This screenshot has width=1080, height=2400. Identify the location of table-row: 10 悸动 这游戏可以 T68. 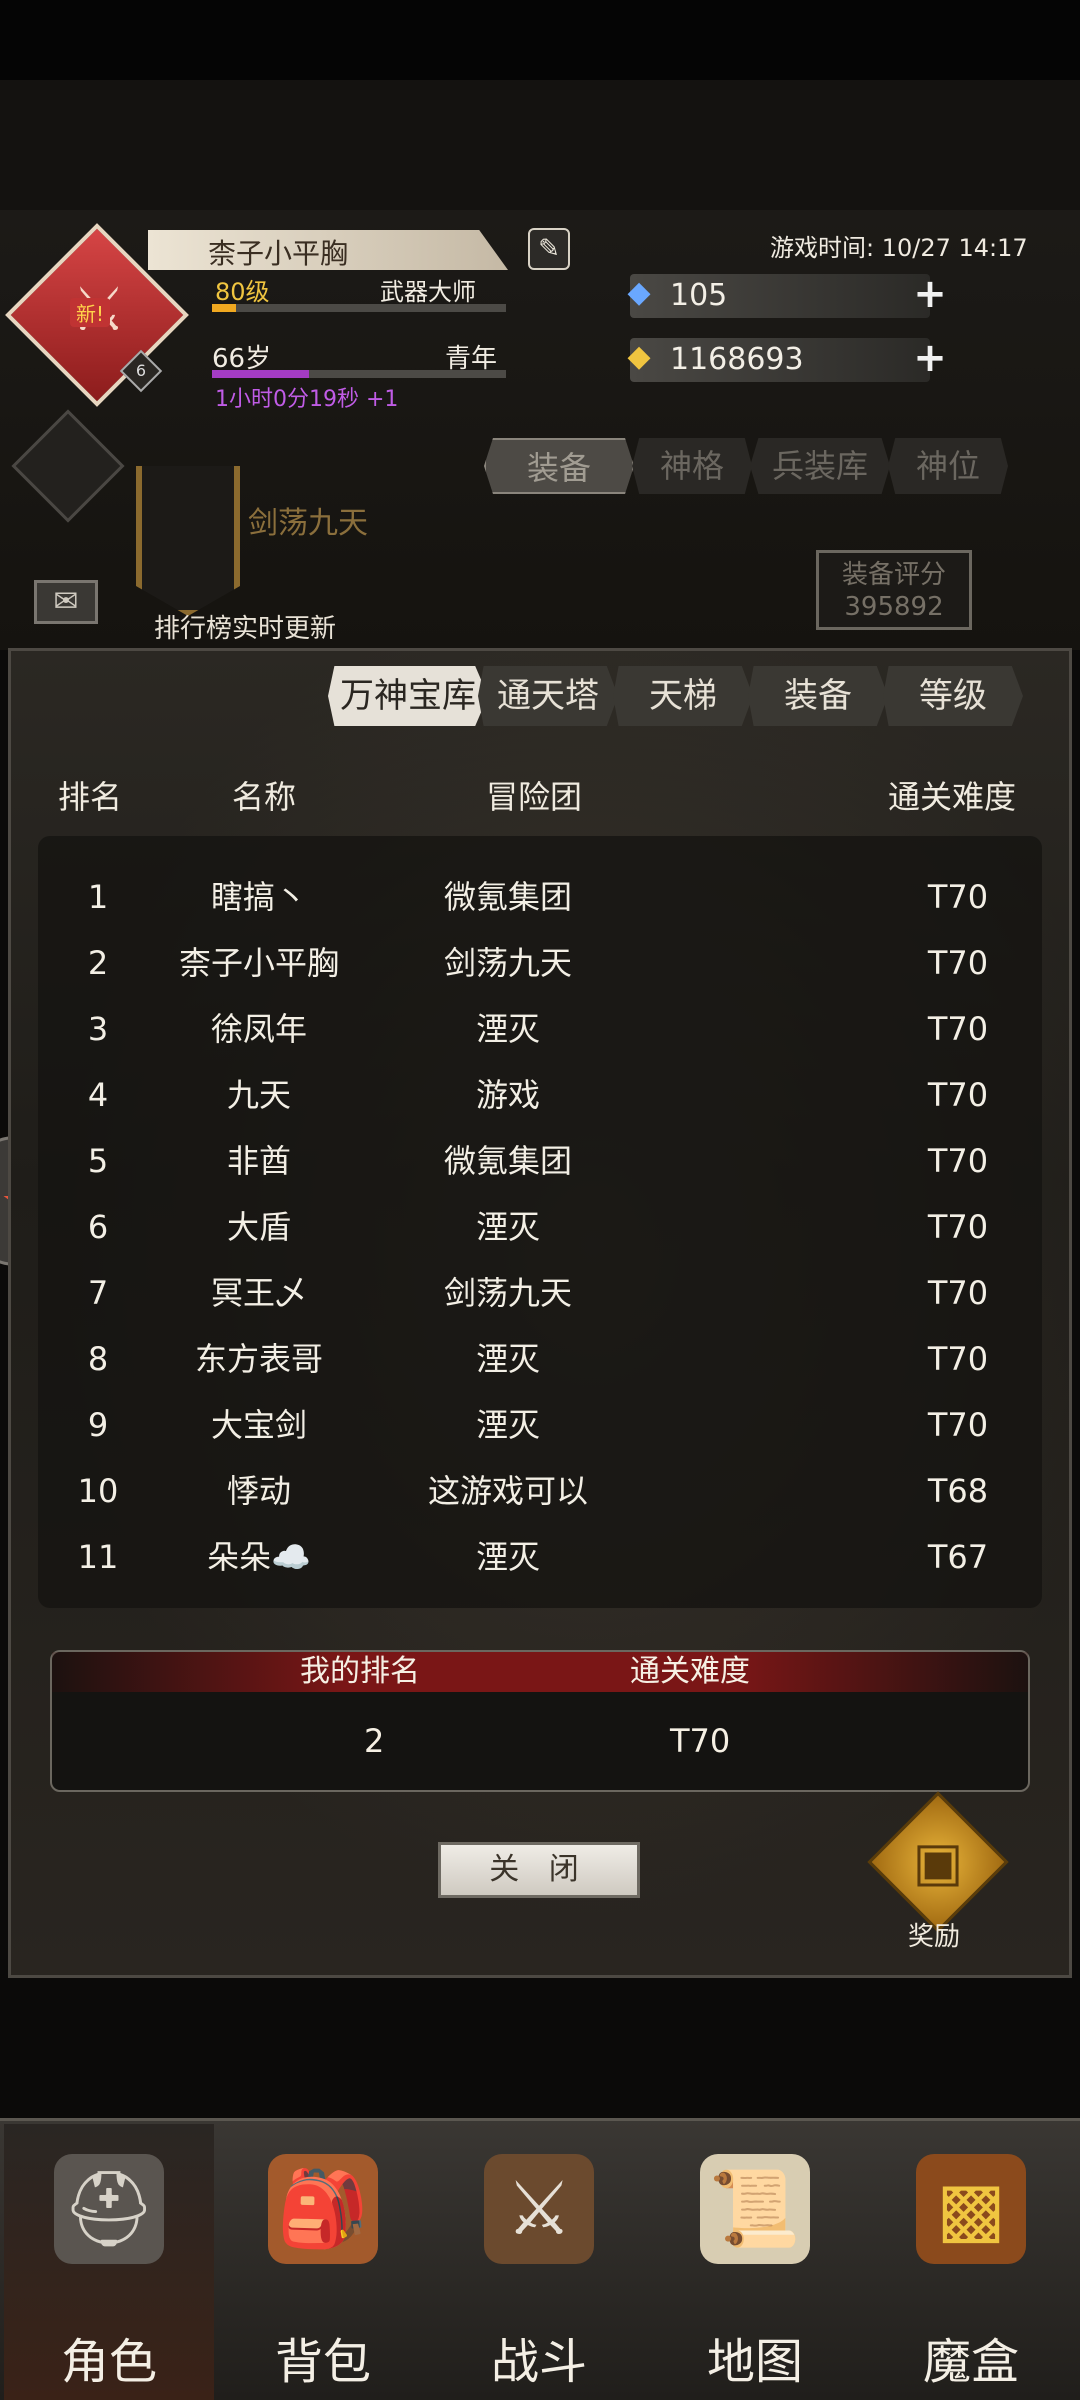
(540, 1491).